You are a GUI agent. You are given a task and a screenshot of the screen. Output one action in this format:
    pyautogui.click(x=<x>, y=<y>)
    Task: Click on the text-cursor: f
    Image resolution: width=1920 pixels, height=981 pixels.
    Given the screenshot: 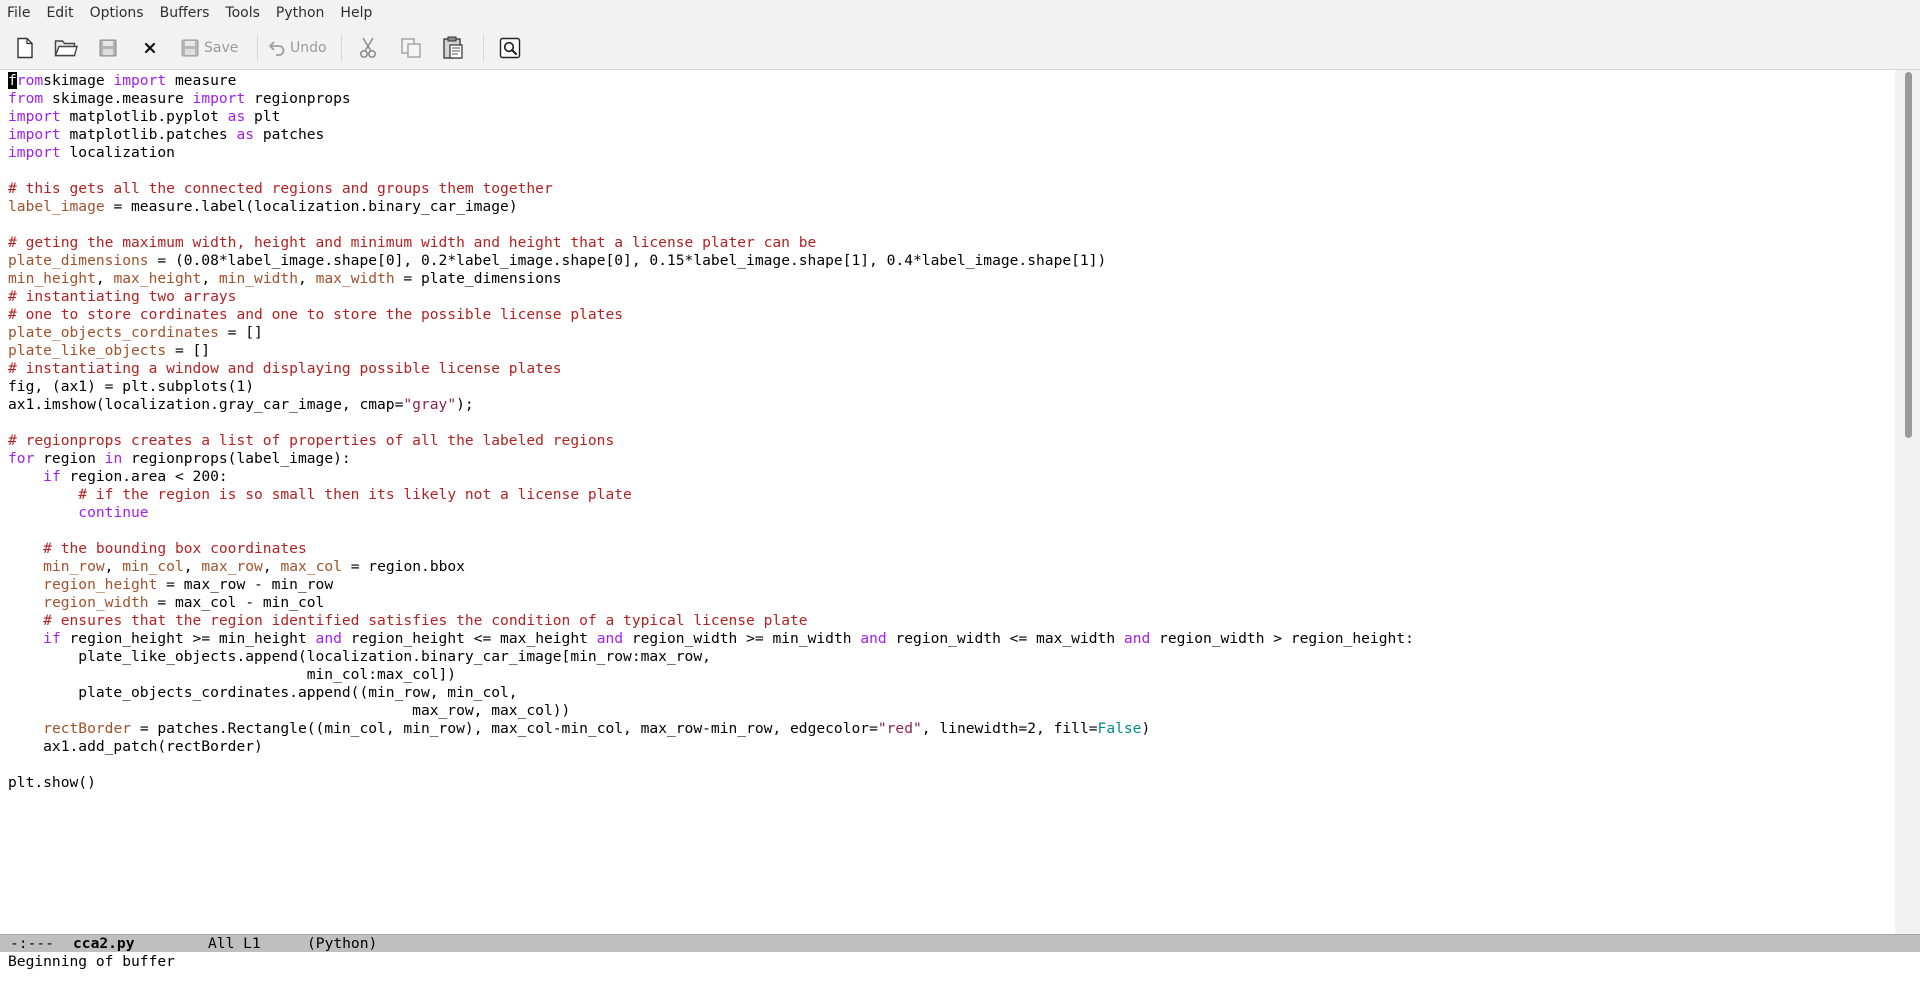 What is the action you would take?
    pyautogui.click(x=12, y=80)
    